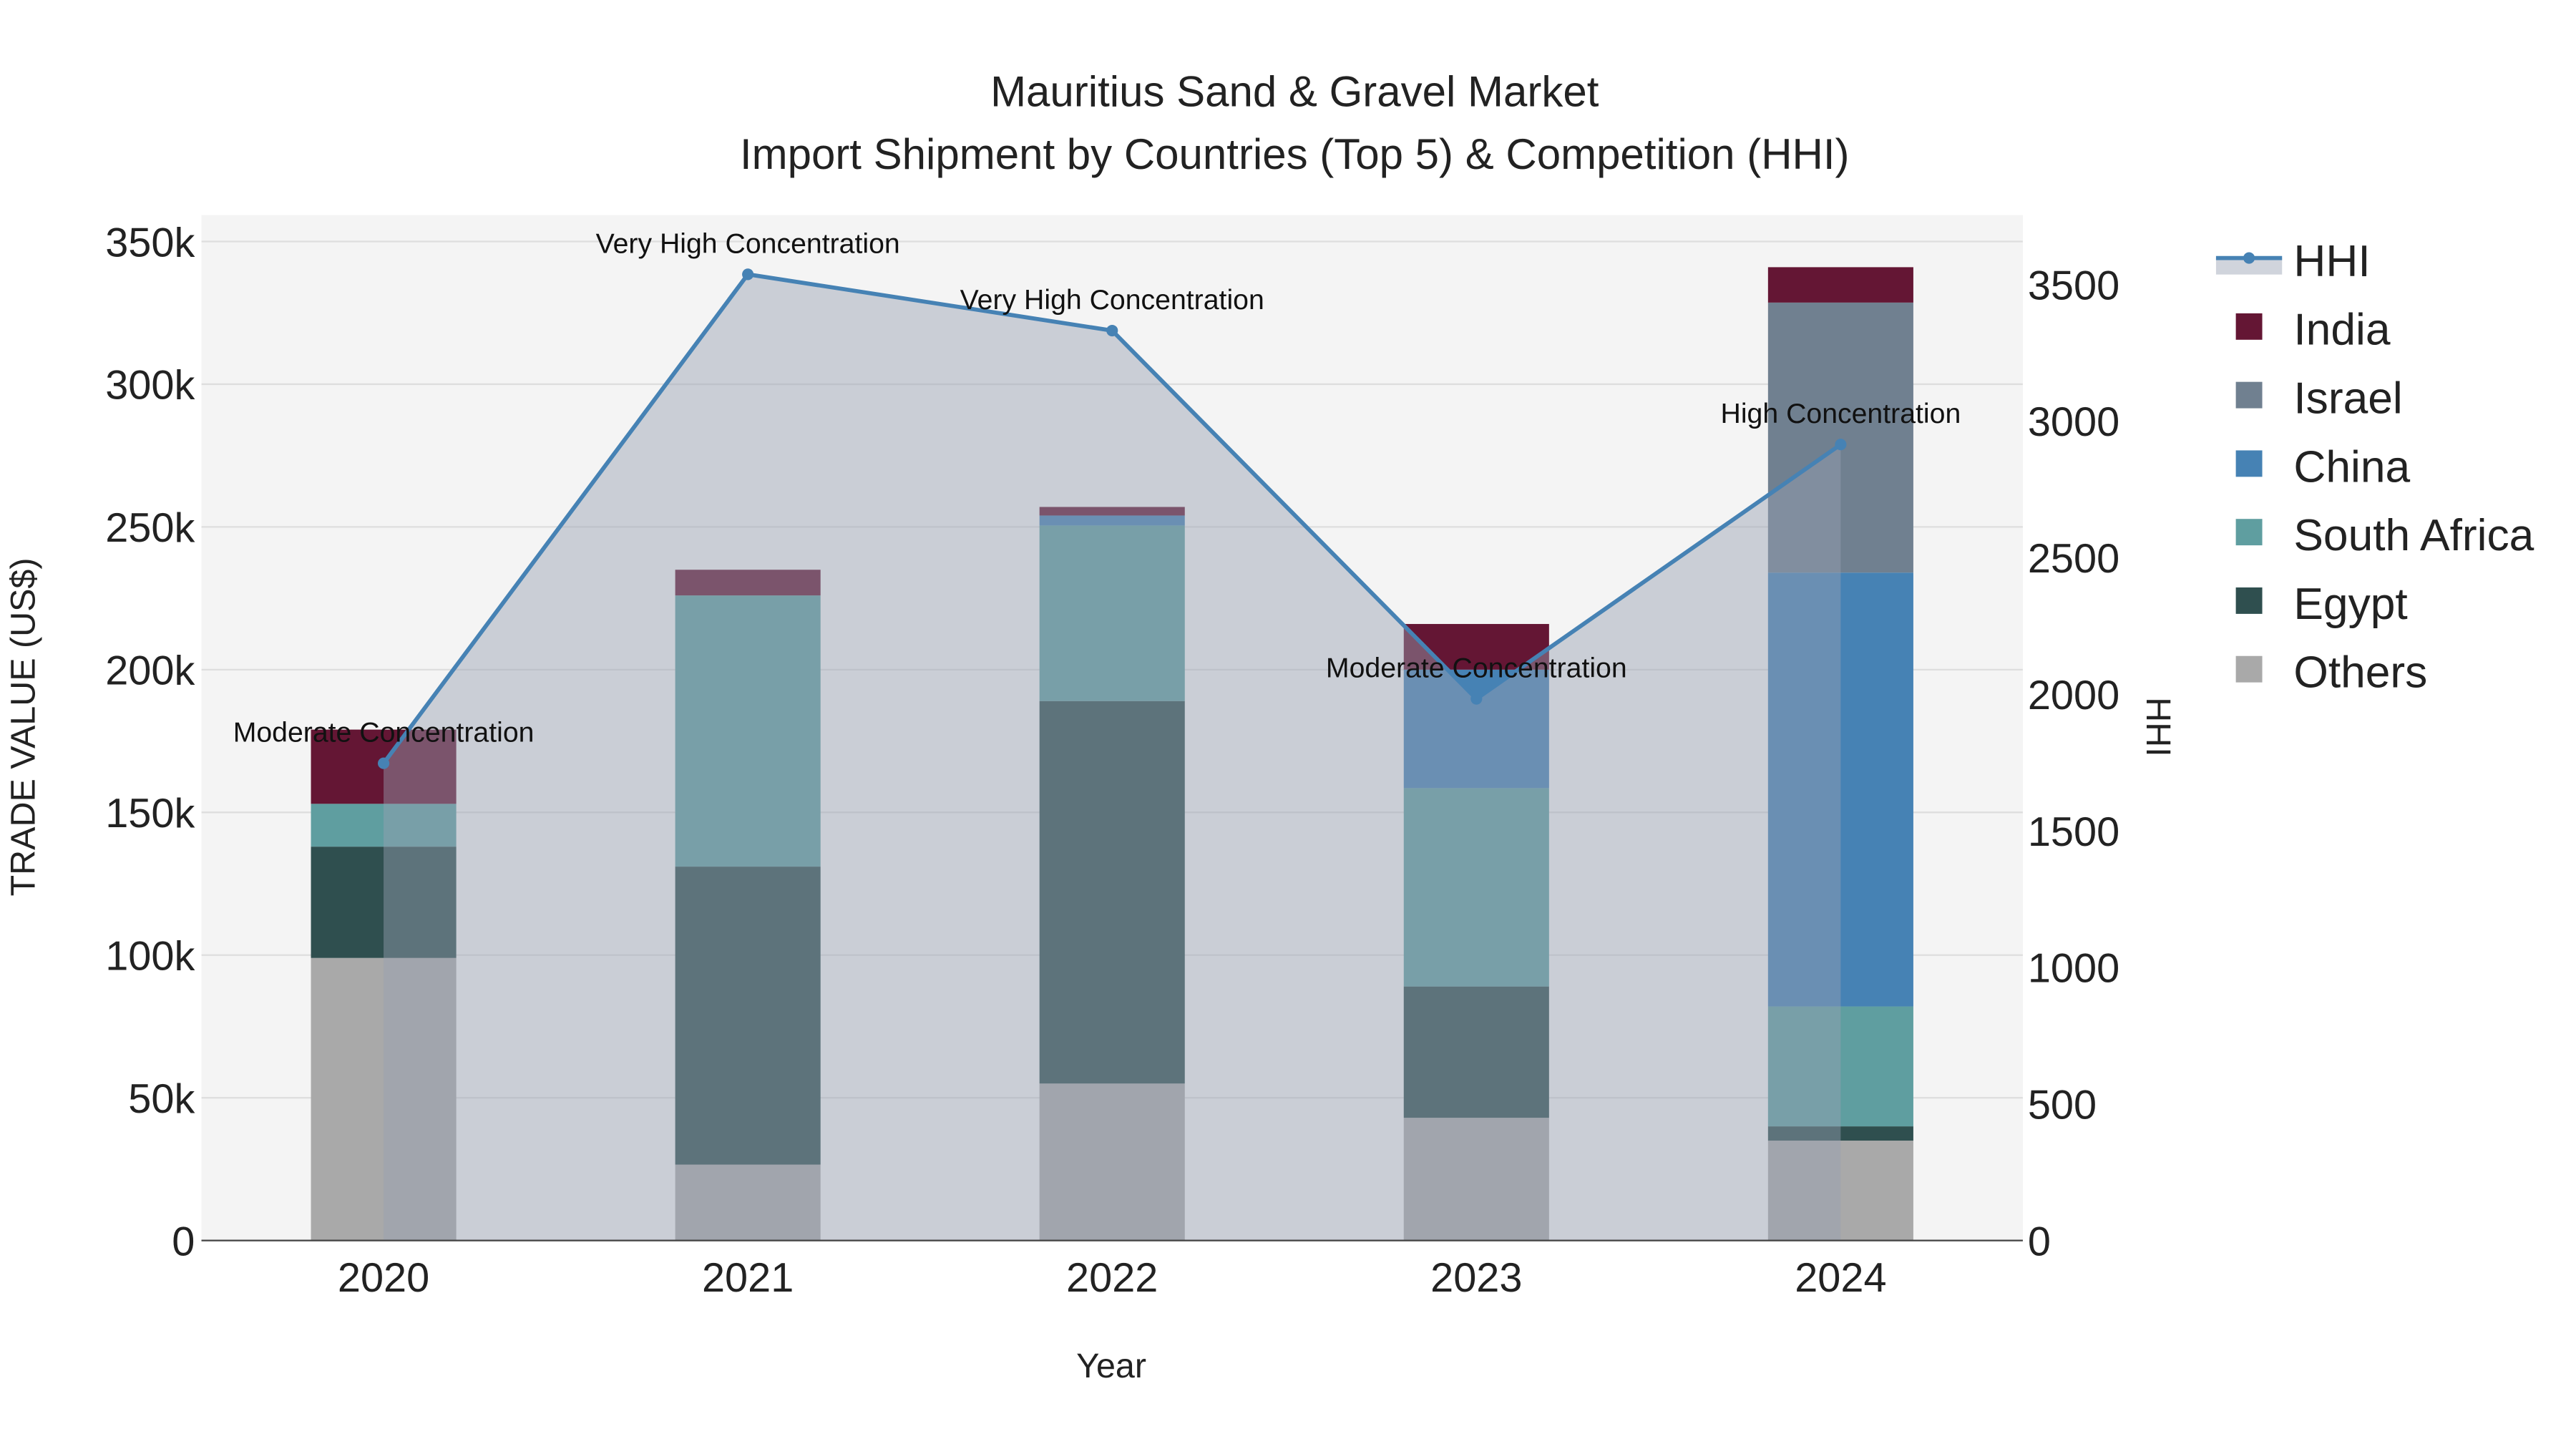  What do you see at coordinates (150, 742) in the screenshot?
I see `y-axis-ticks: 0 50k 100k 150k 200k 250k 300k 350k` at bounding box center [150, 742].